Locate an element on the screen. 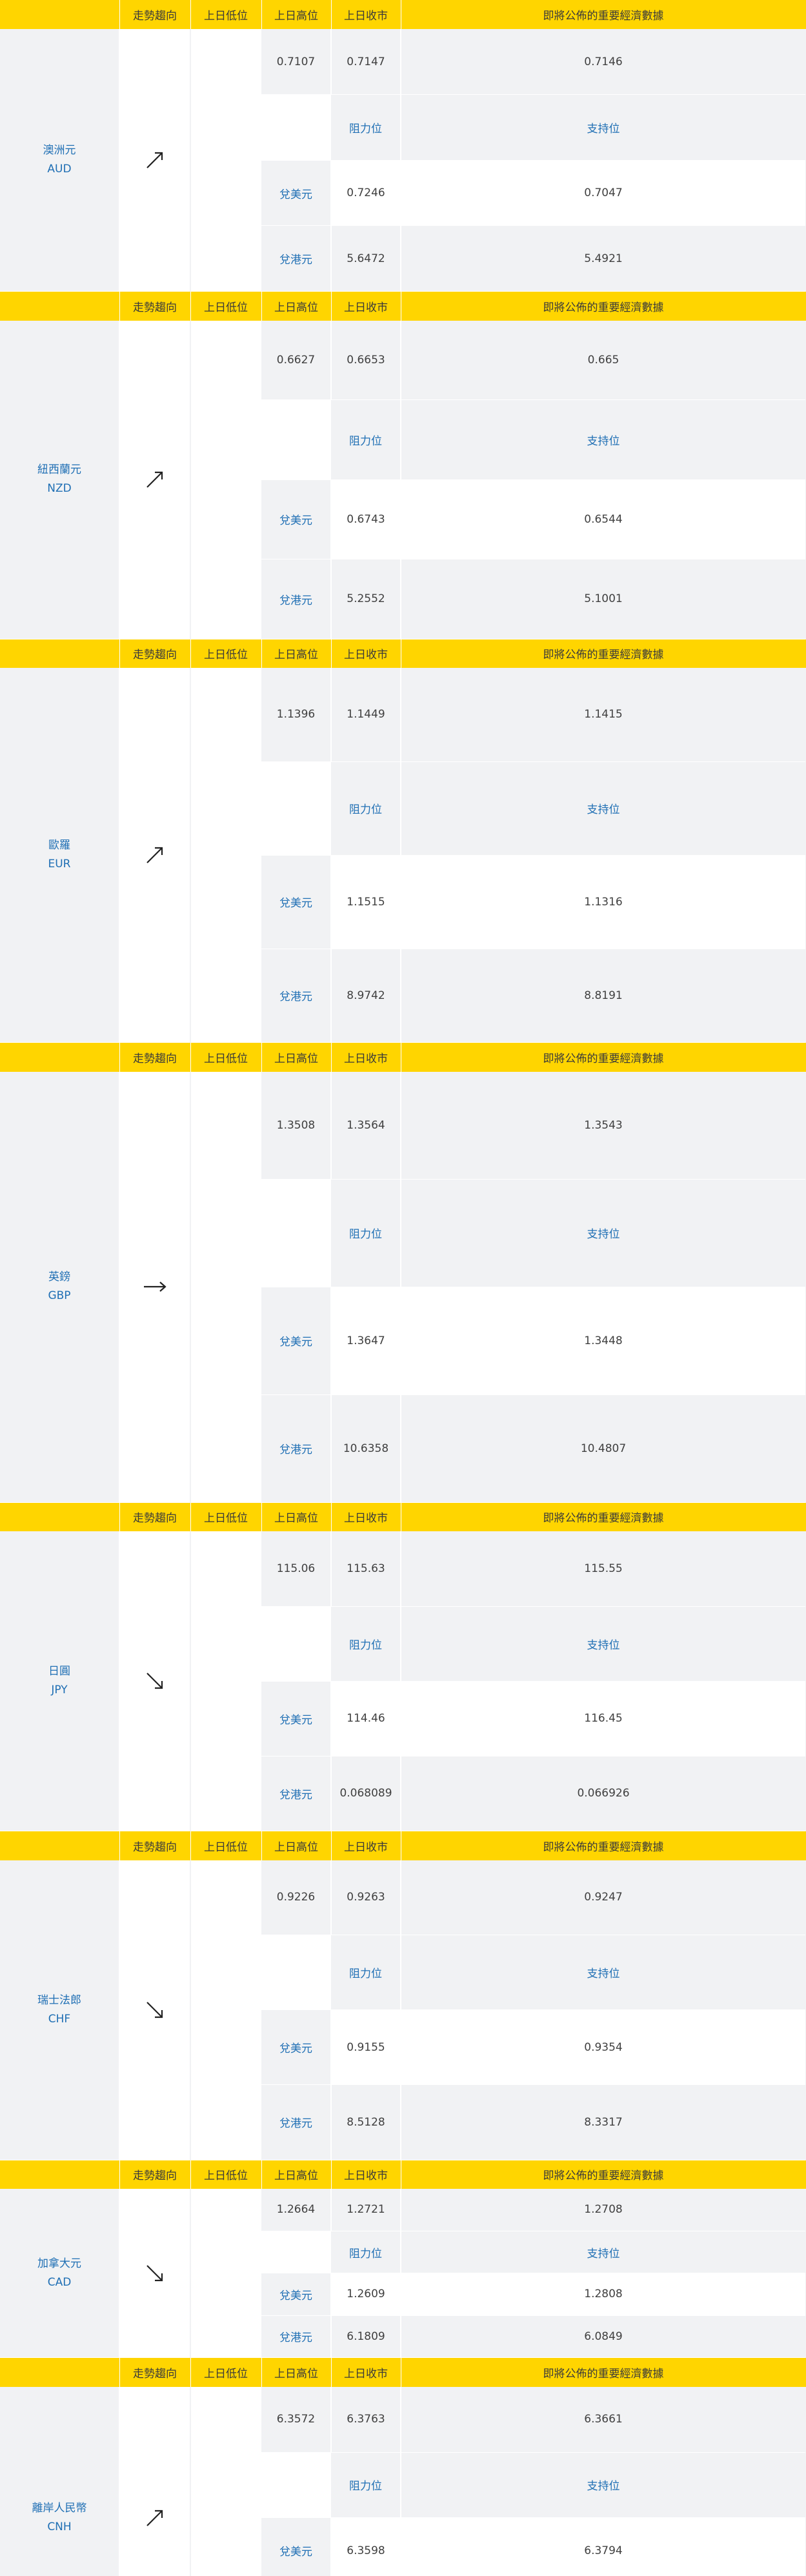 This screenshot has height=2576, width=806. usd-resistance-value: 114.46 is located at coordinates (366, 1719).